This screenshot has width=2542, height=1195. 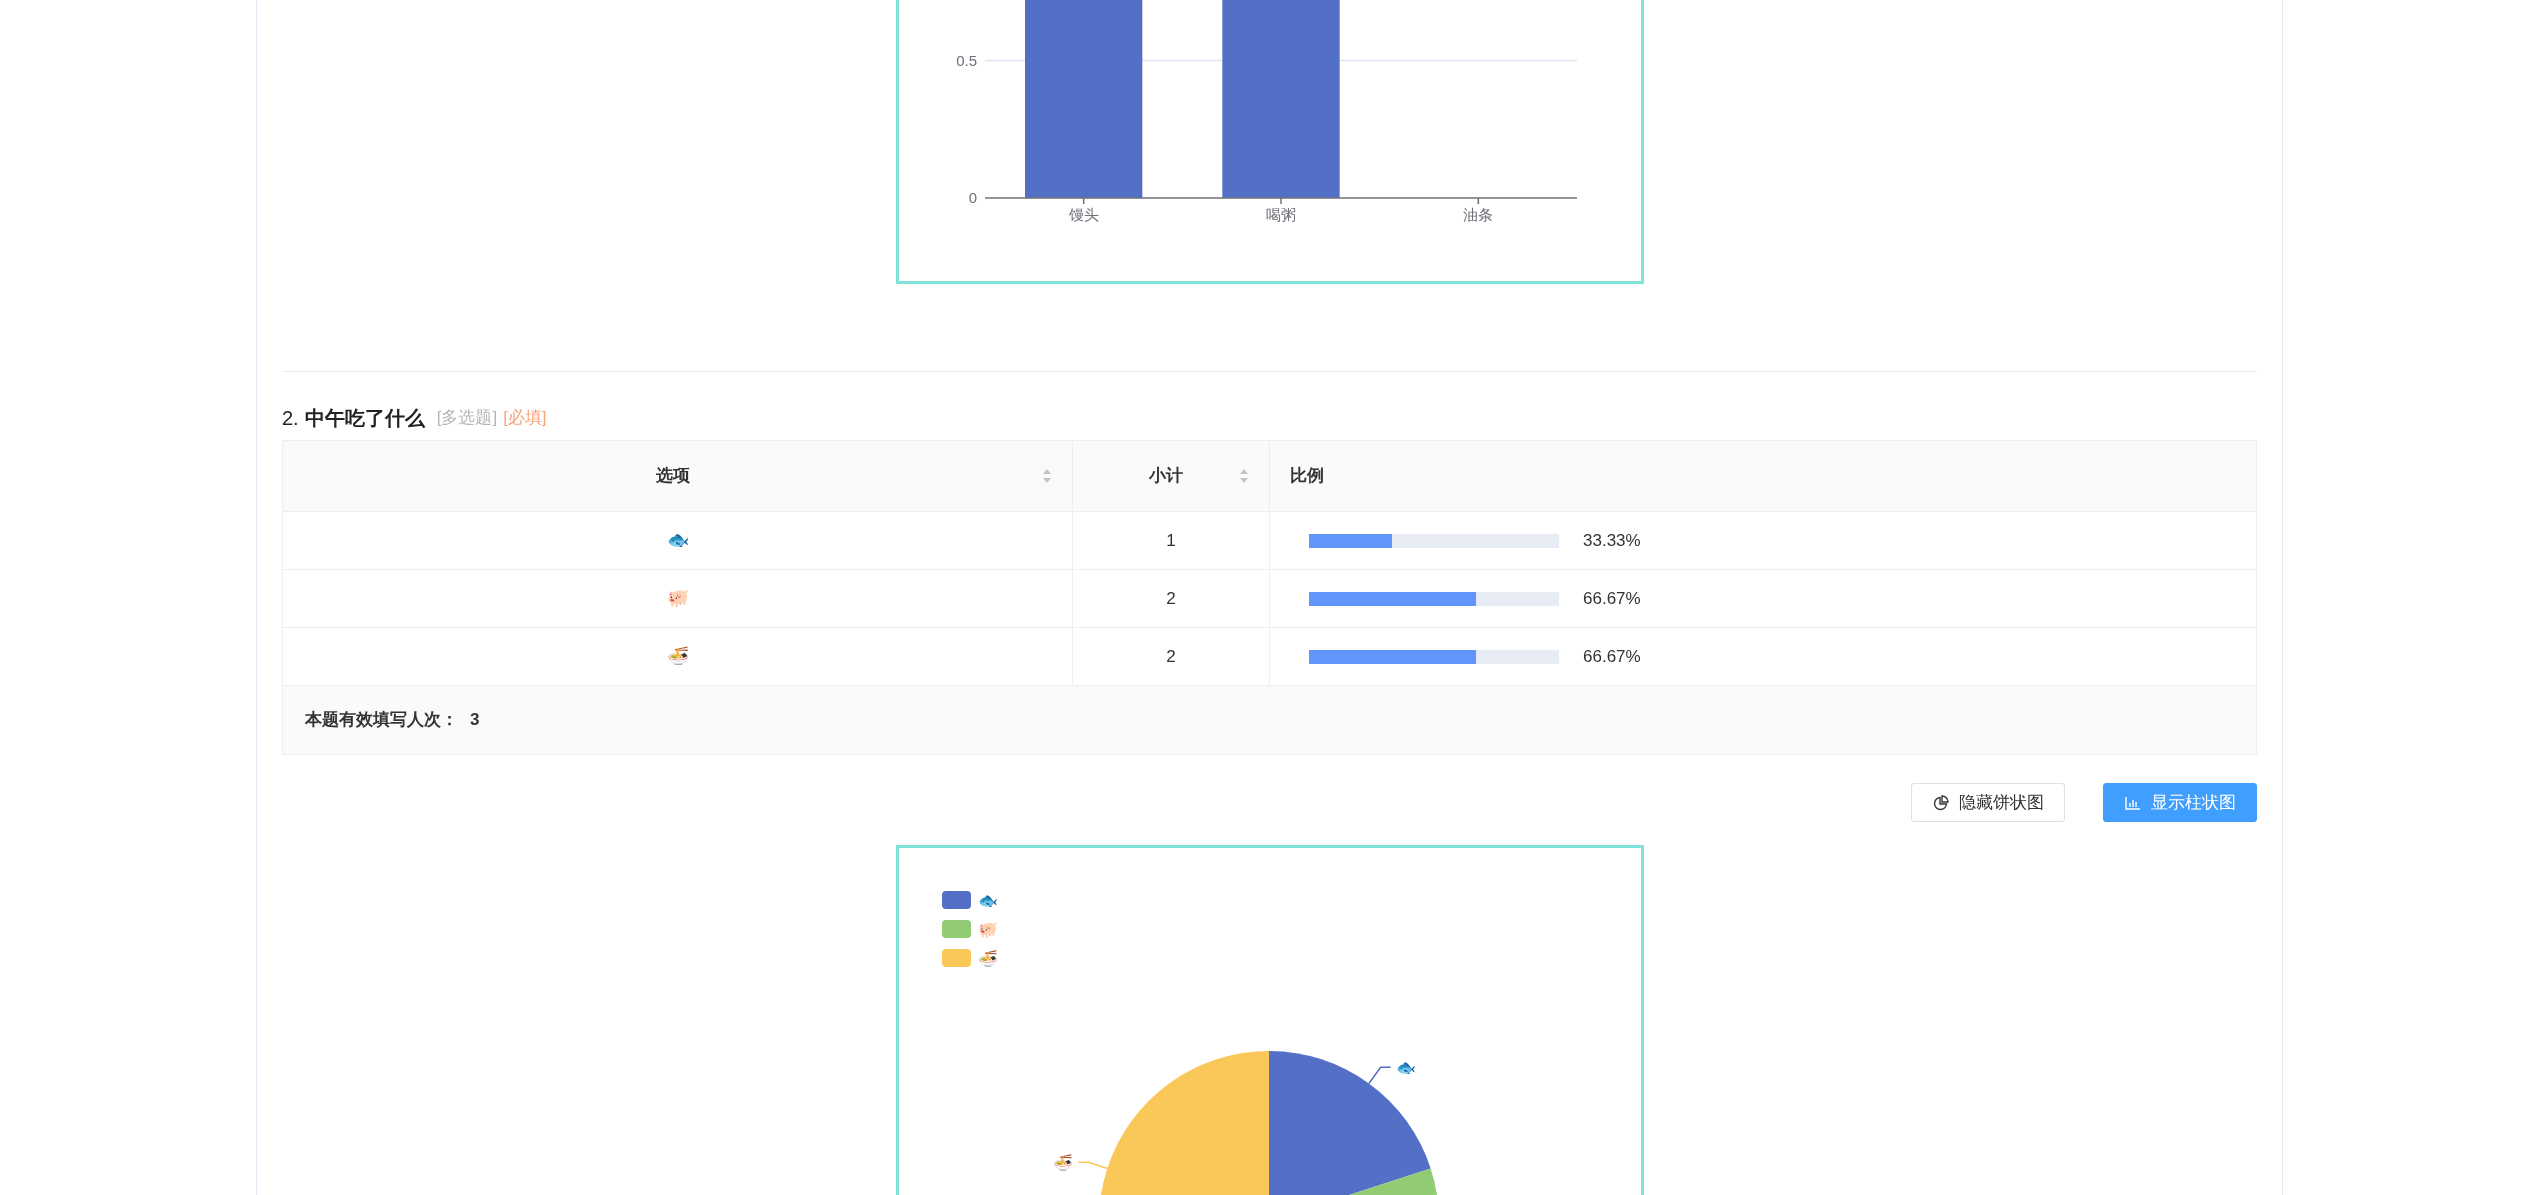 What do you see at coordinates (525, 418) in the screenshot?
I see `required-tag: [必填]` at bounding box center [525, 418].